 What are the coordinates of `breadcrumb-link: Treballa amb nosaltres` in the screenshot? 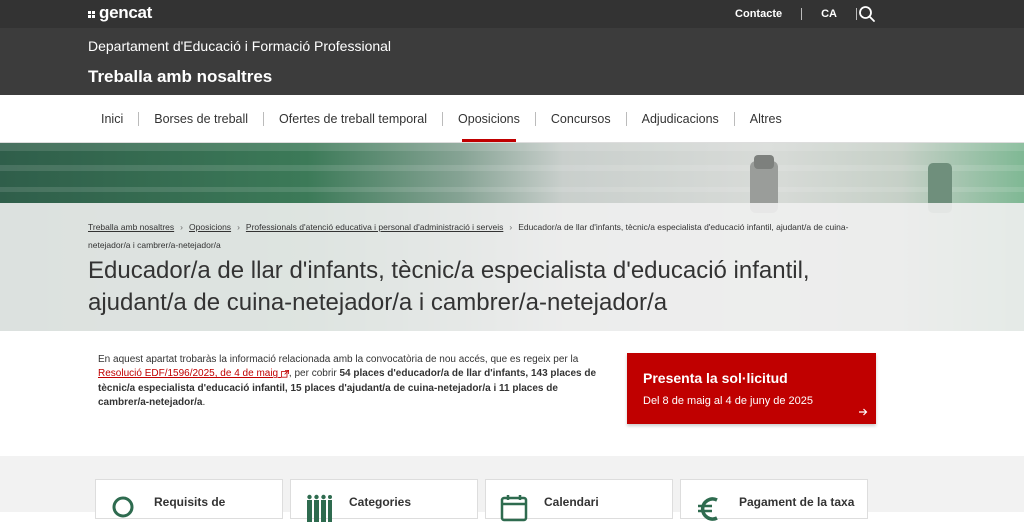 It's located at (131, 227).